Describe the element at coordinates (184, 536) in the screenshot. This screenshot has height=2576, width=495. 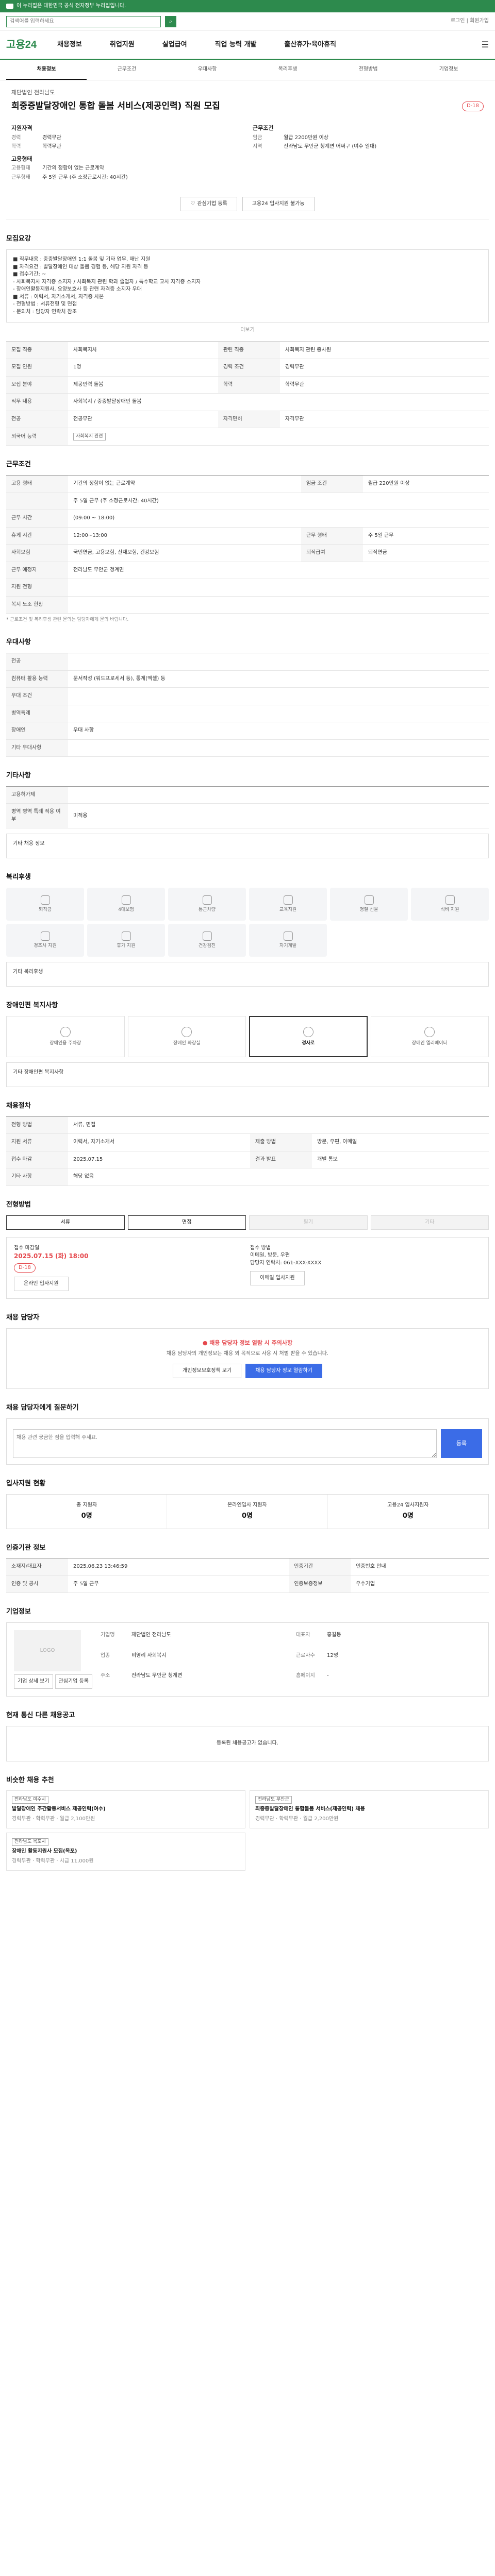
I see `cell-value: 12:00~13:00` at that location.